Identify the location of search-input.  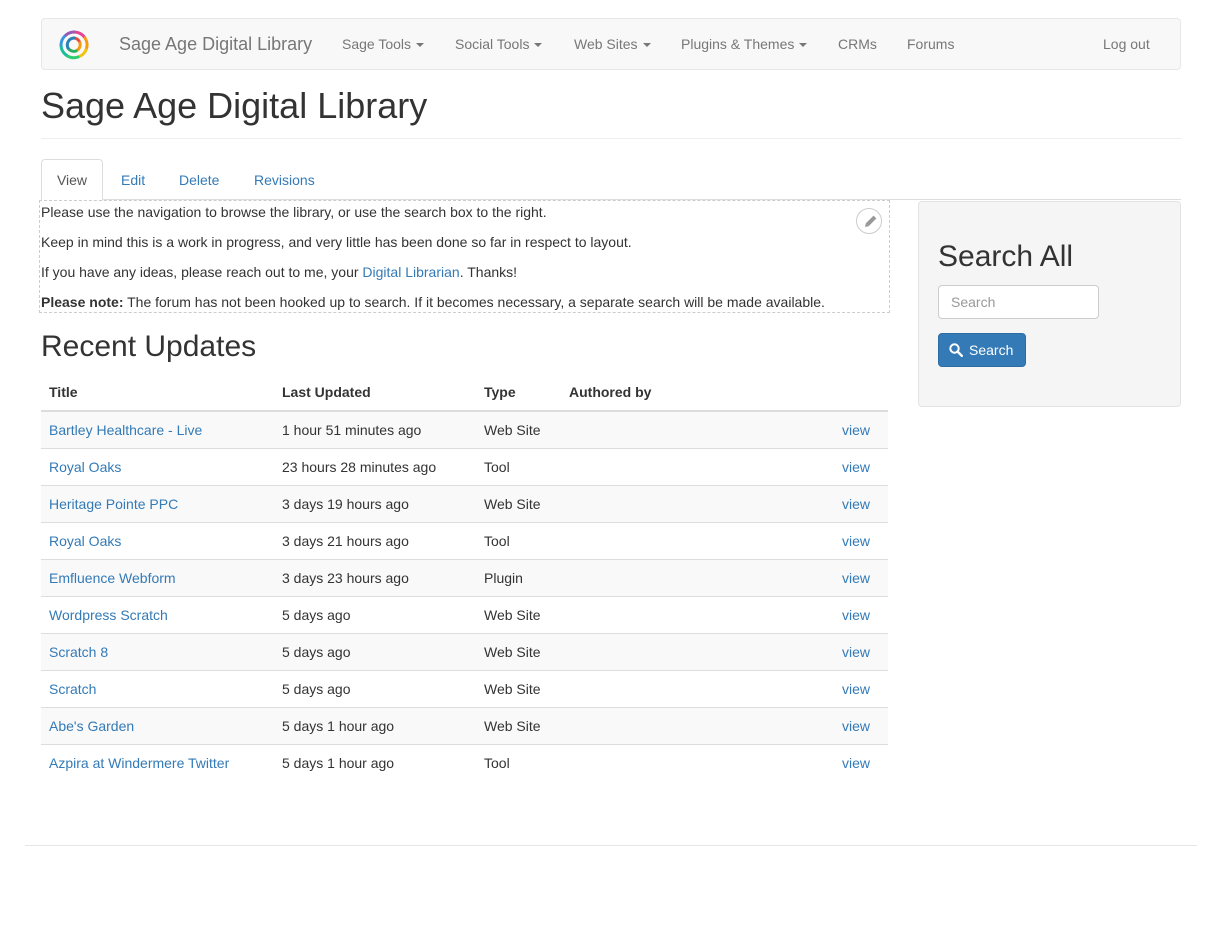
(1018, 302).